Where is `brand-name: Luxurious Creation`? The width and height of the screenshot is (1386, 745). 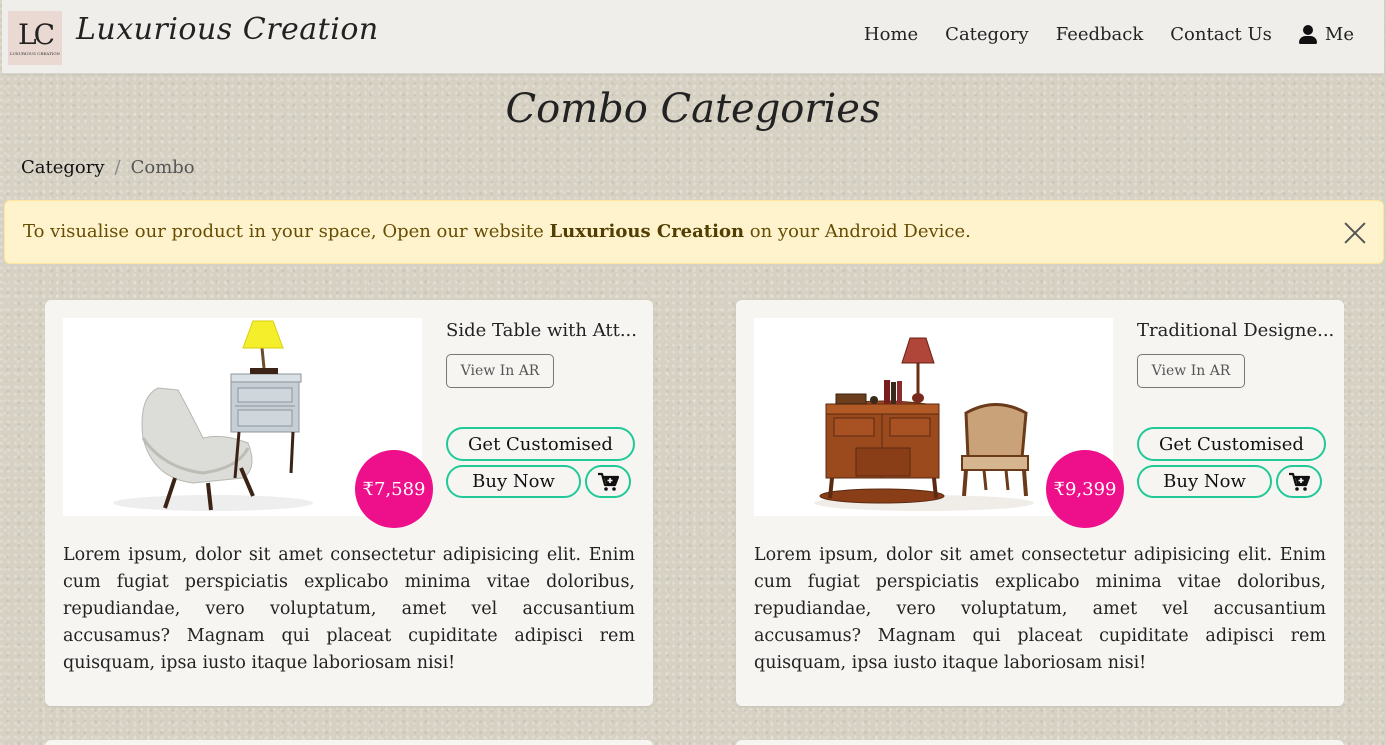 brand-name: Luxurious Creation is located at coordinates (227, 29).